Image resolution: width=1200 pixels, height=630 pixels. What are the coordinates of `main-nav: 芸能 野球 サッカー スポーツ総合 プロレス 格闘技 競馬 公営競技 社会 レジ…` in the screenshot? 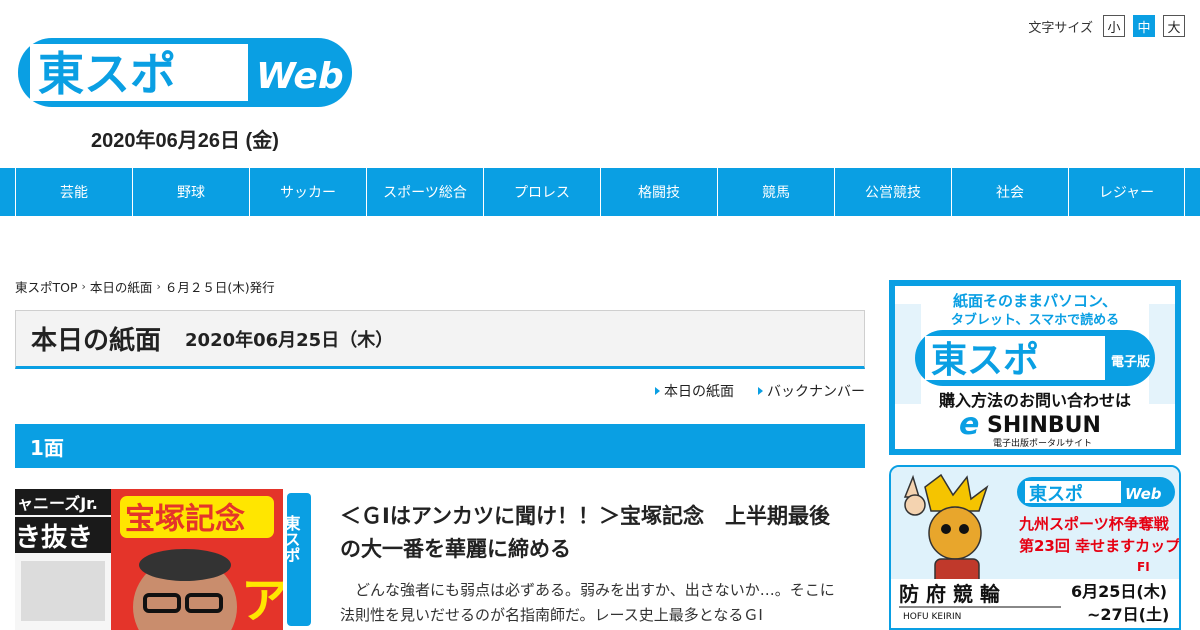 It's located at (600, 192).